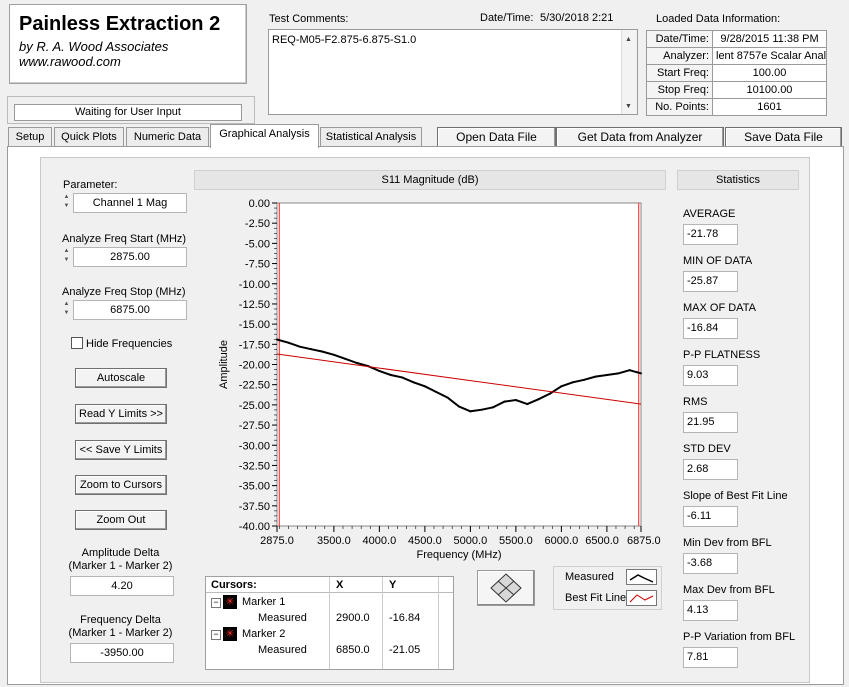  Describe the element at coordinates (404, 650) in the screenshot. I see `marker-2-y: -21.05` at that location.